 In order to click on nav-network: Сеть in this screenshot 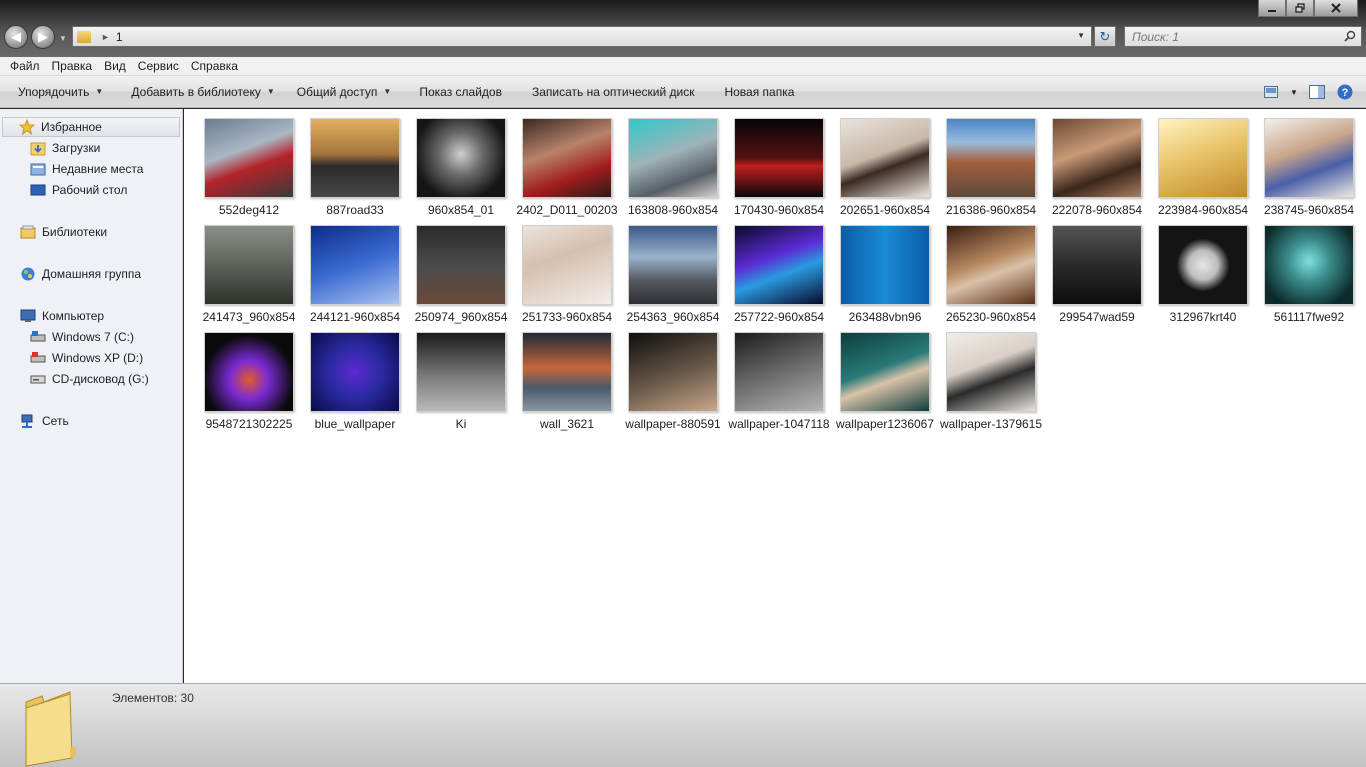, I will do `click(44, 421)`.